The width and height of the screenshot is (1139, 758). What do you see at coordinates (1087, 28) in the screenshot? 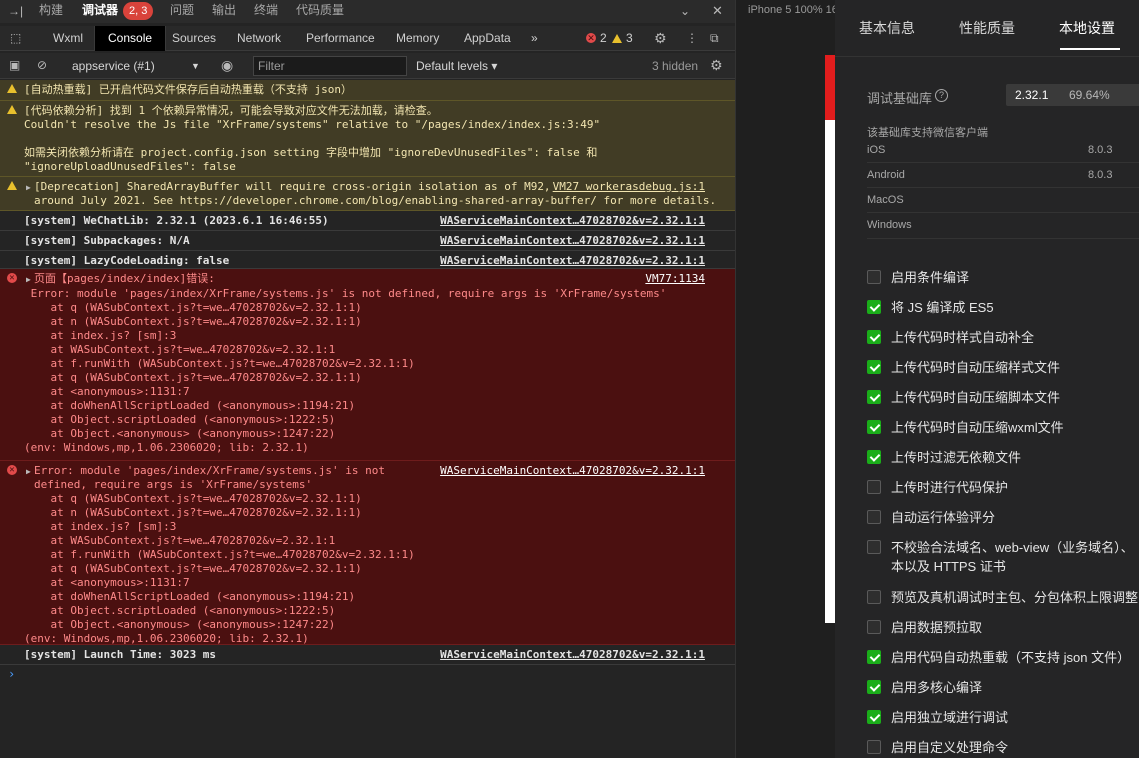
I see `tab-local-settings: 本地设置` at bounding box center [1087, 28].